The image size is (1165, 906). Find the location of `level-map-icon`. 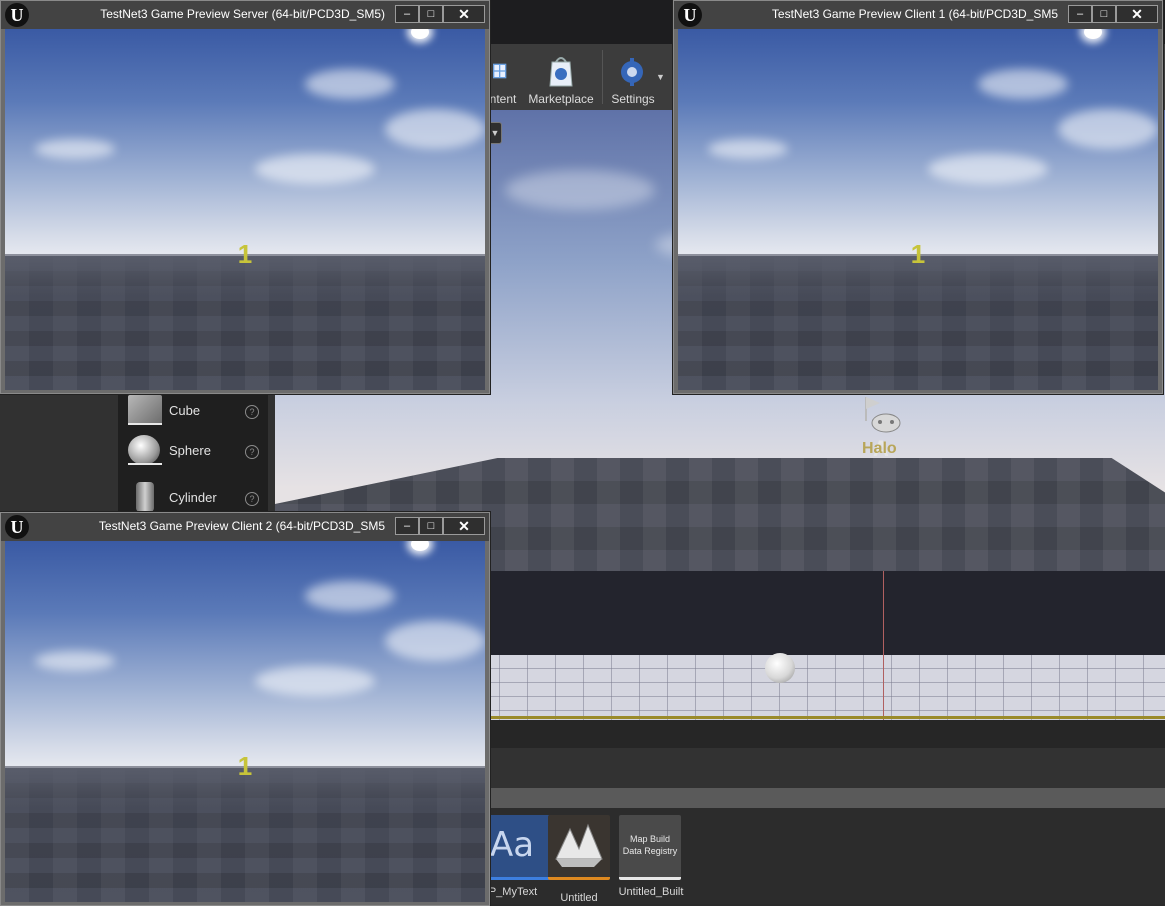

level-map-icon is located at coordinates (579, 845).